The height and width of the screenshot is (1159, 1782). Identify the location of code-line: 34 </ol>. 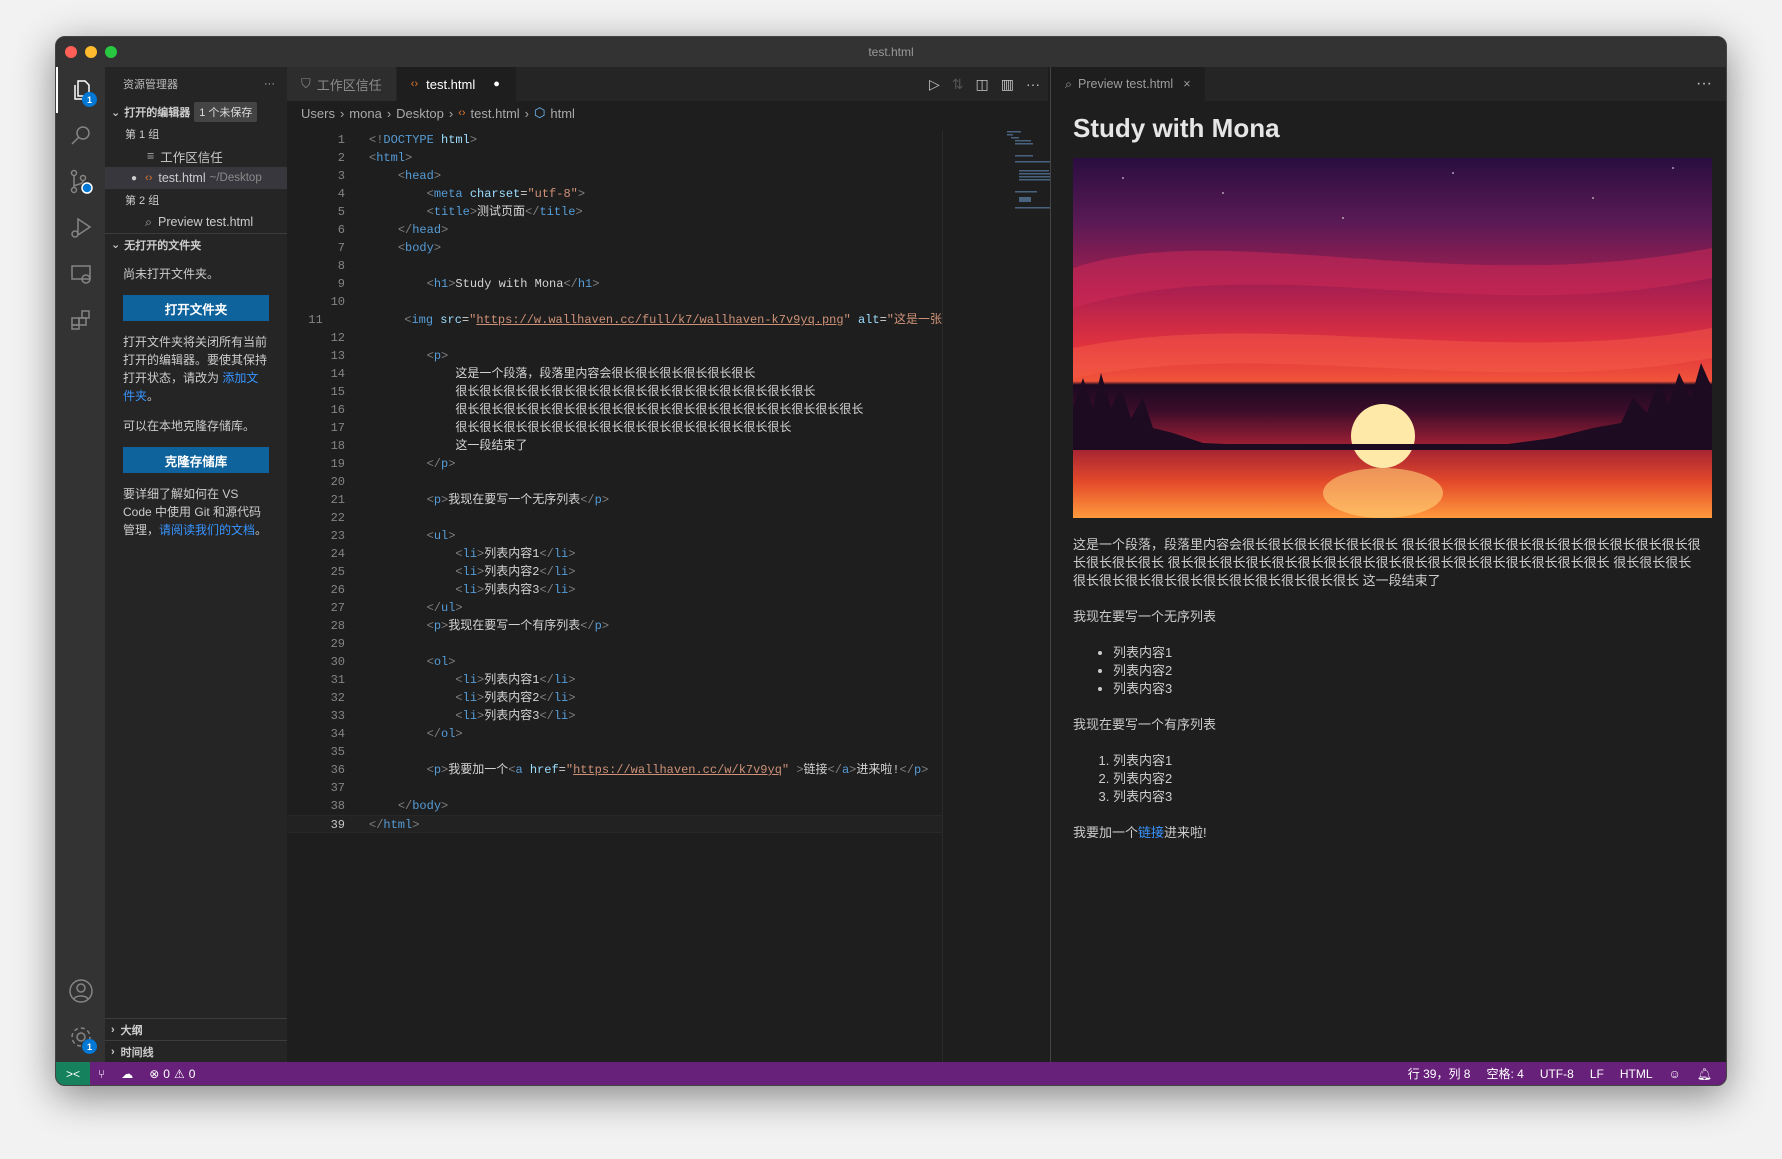
(614, 734).